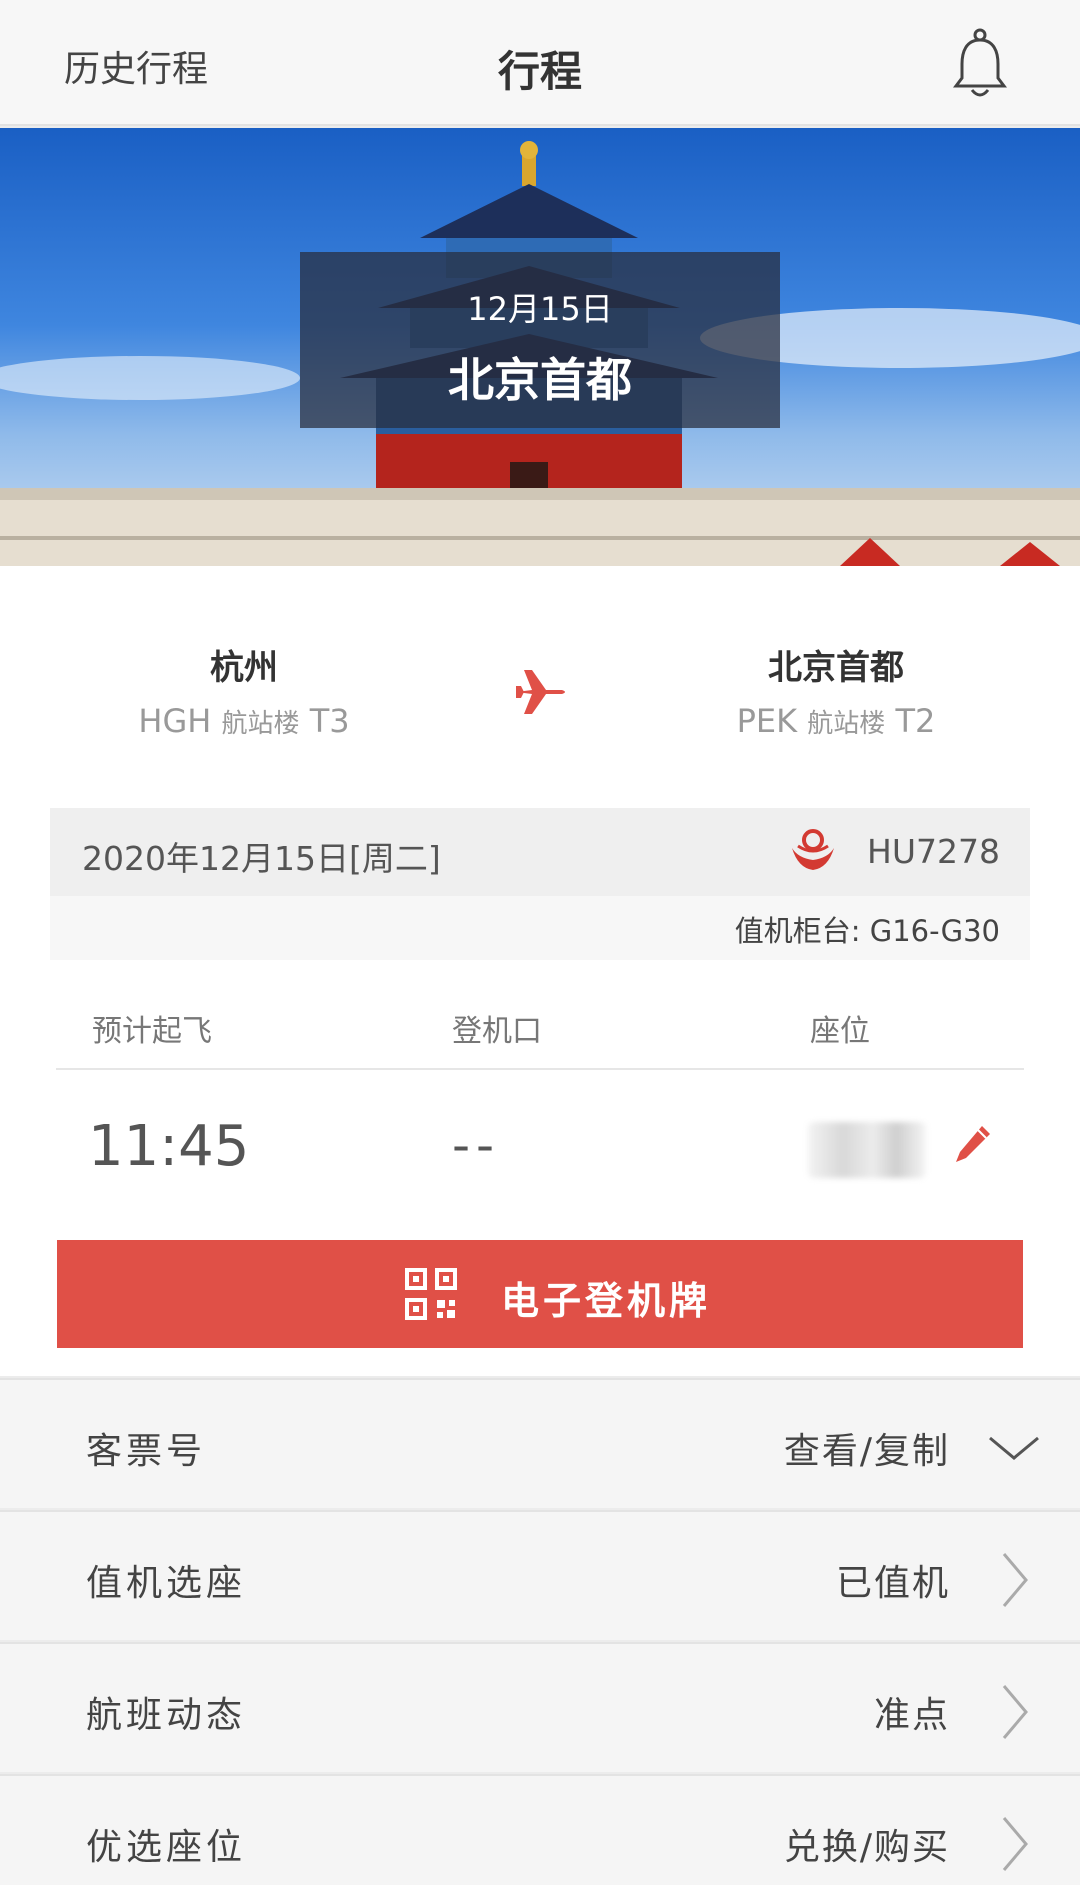 This screenshot has width=1080, height=1885. What do you see at coordinates (867, 1448) in the screenshot?
I see `row-value: 查看/复制` at bounding box center [867, 1448].